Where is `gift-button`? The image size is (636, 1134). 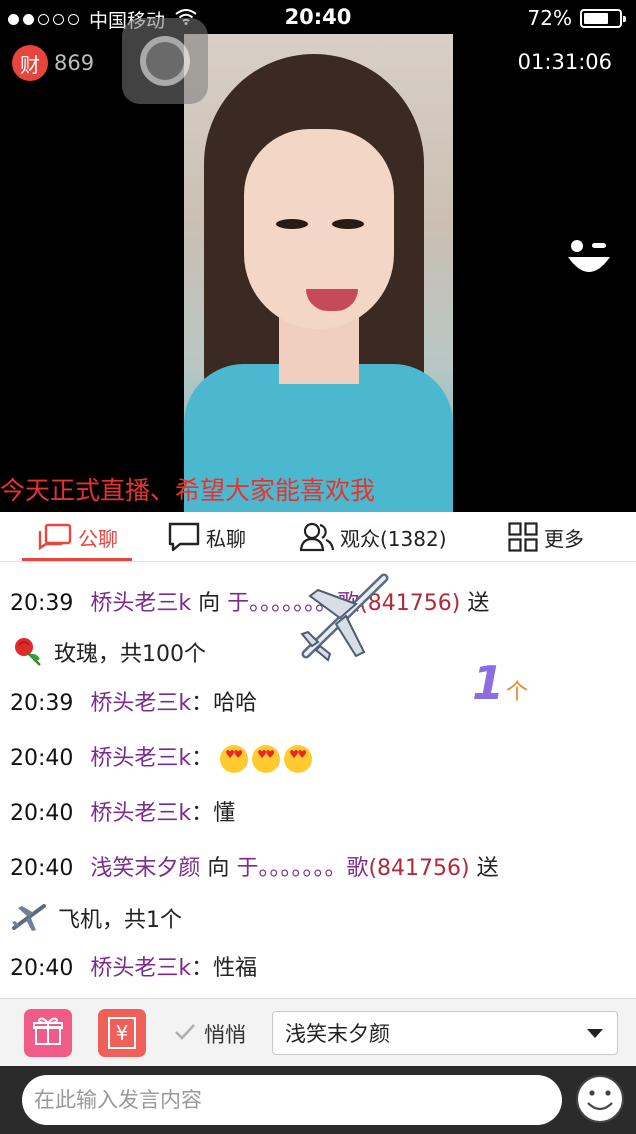
gift-button is located at coordinates (48, 1033).